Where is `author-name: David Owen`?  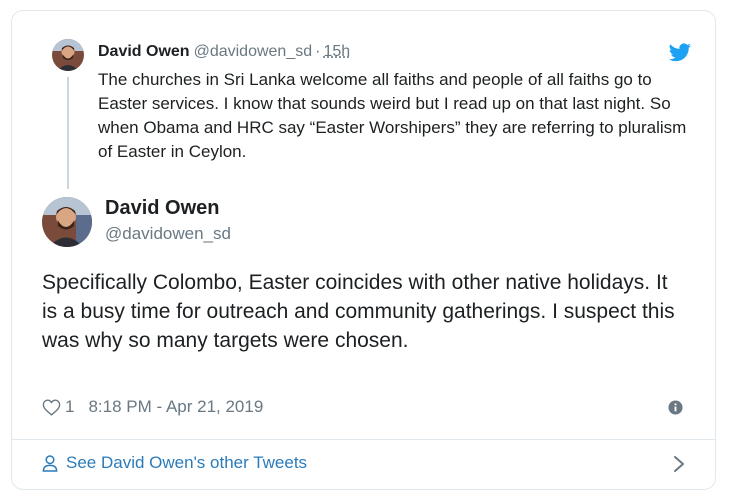 author-name: David Owen is located at coordinates (162, 208).